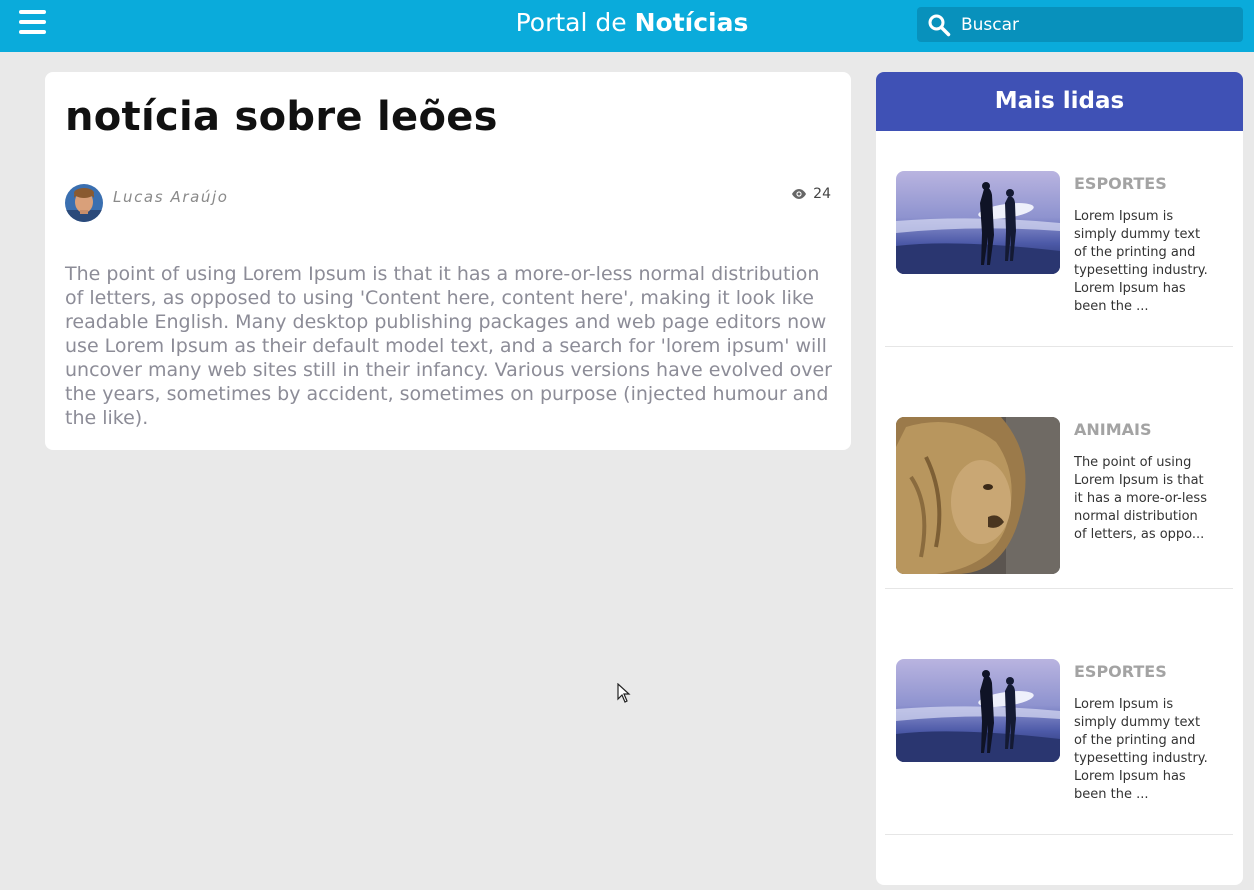 This screenshot has width=1254, height=890. I want to click on search-icon, so click(939, 25).